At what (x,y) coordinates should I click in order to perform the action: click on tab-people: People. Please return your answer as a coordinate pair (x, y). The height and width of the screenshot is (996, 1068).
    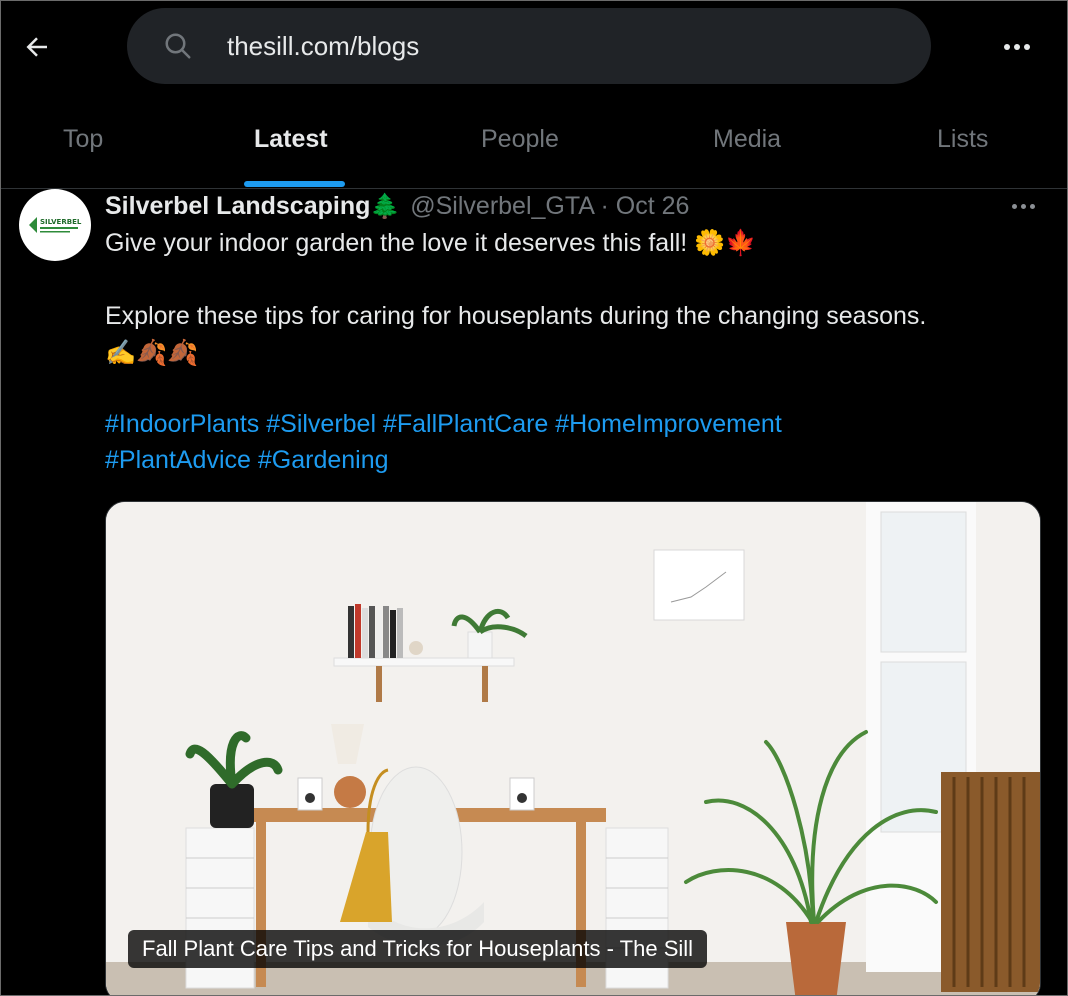
    Looking at the image, I should click on (520, 149).